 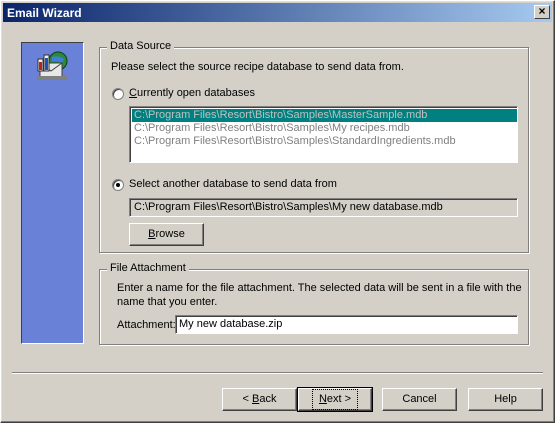 What do you see at coordinates (277, 373) in the screenshot?
I see `button-separator` at bounding box center [277, 373].